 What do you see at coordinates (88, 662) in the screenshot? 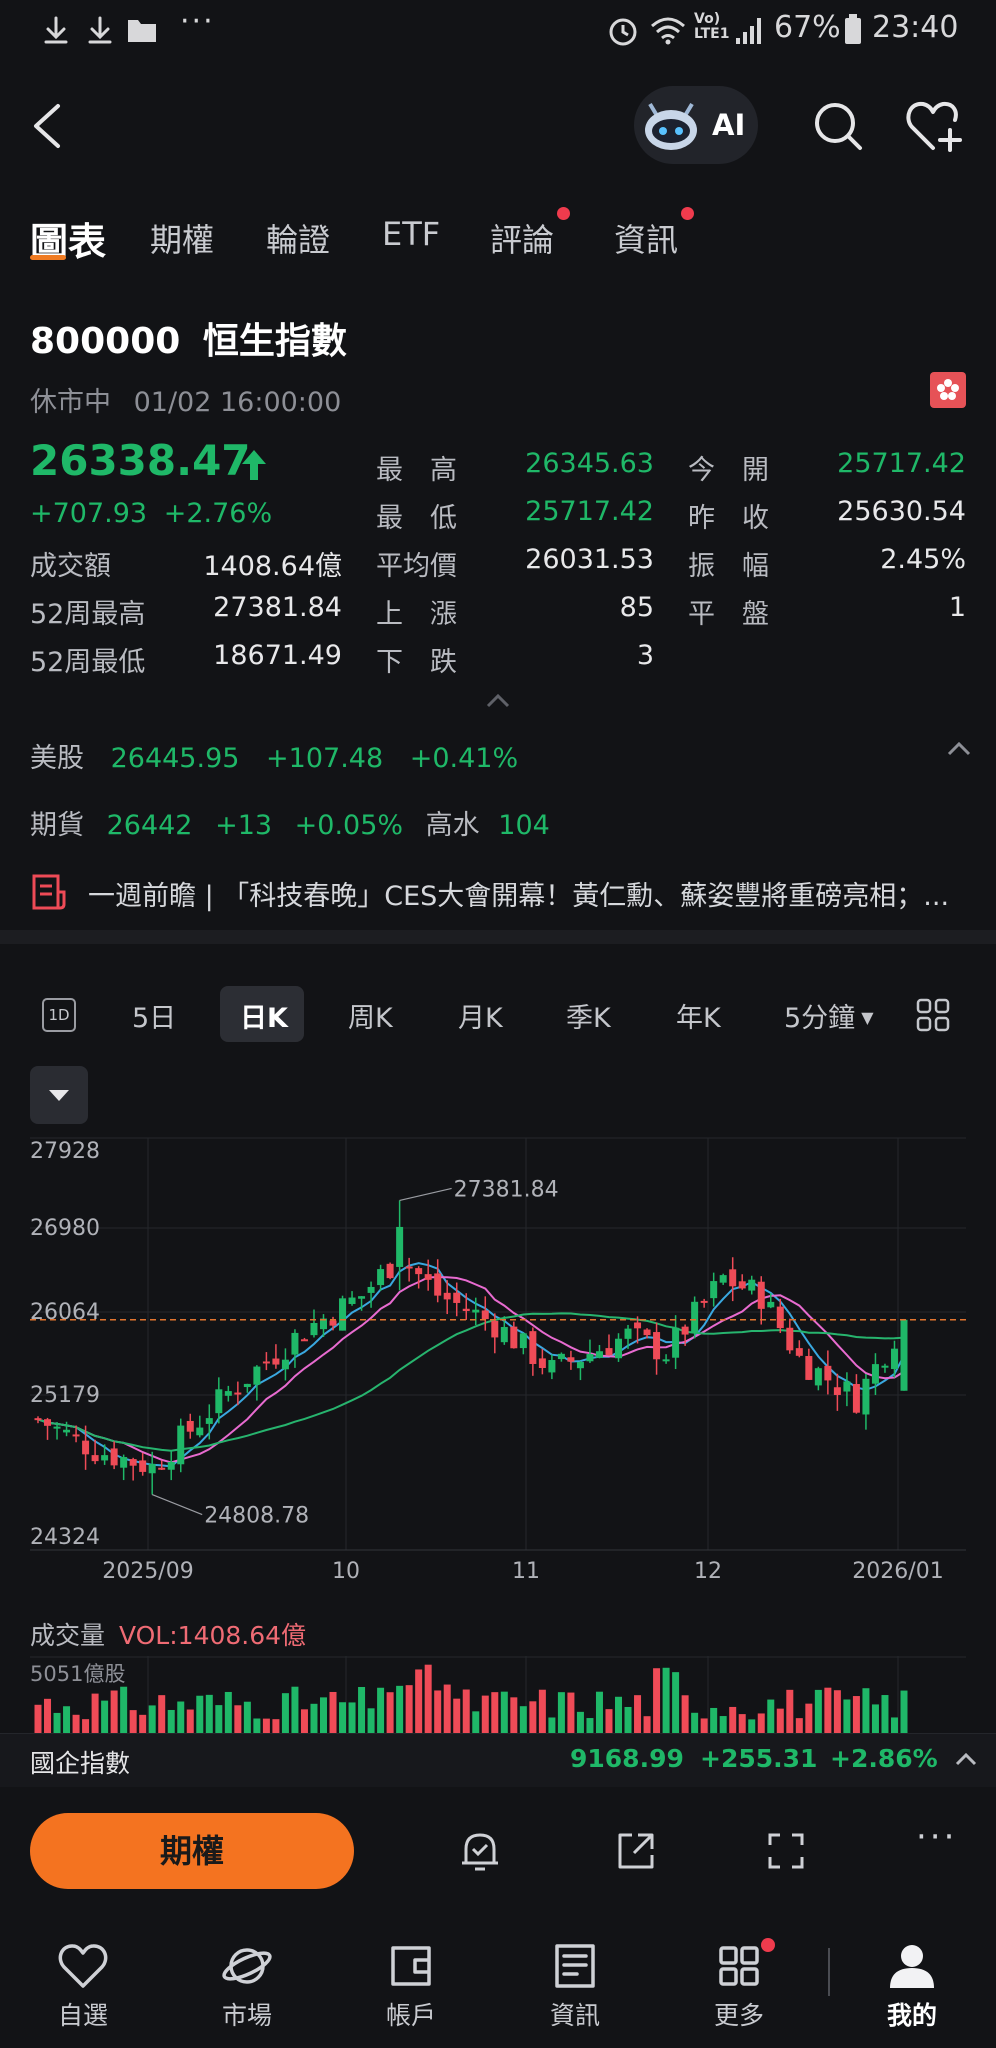
I see `52wk-low-label: 52周最低` at bounding box center [88, 662].